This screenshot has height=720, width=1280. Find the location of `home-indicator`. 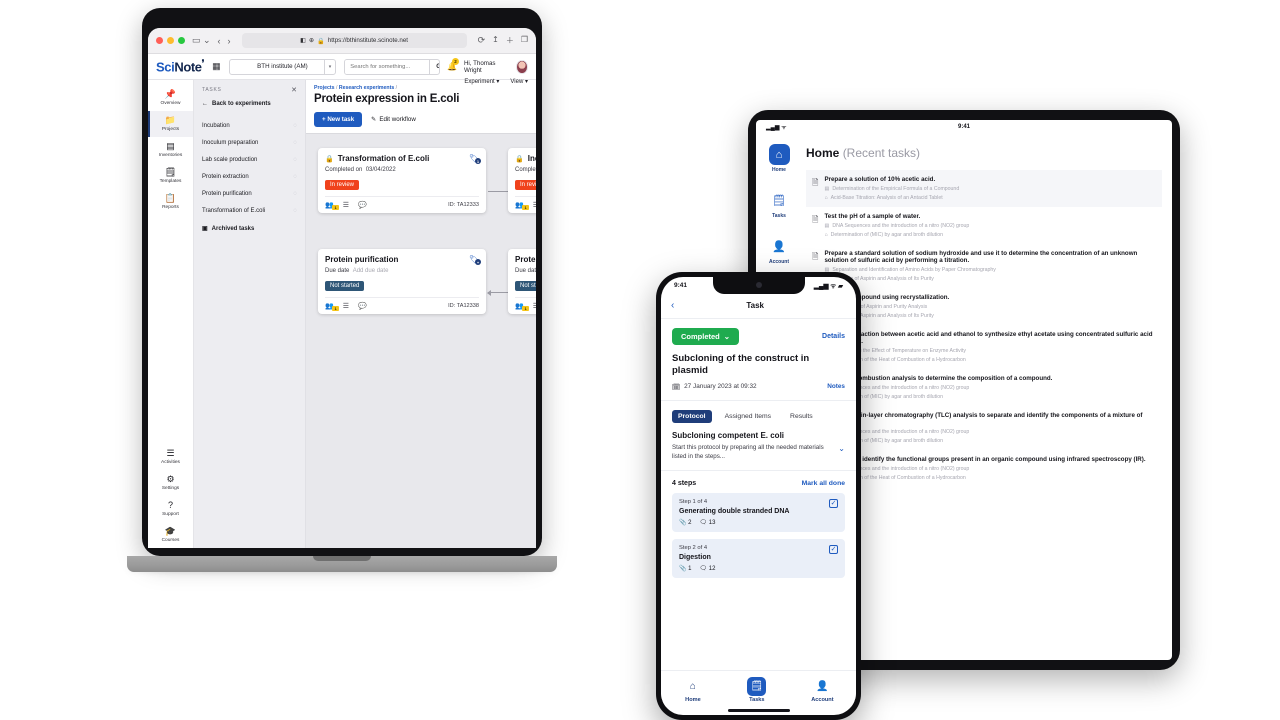

home-indicator is located at coordinates (758, 710).